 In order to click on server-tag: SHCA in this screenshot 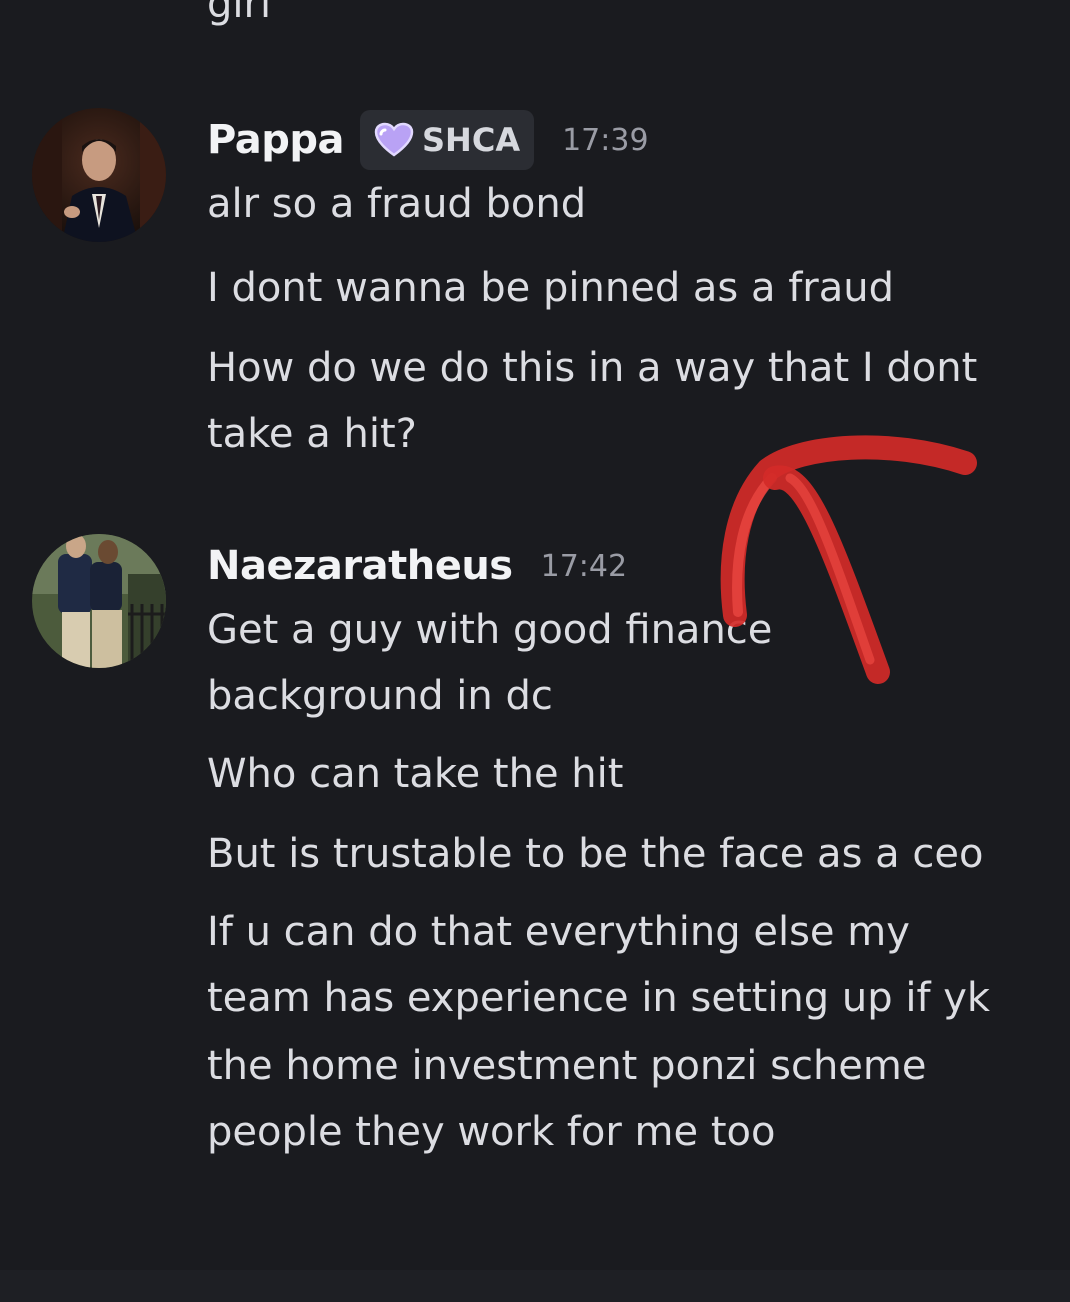, I will do `click(447, 140)`.